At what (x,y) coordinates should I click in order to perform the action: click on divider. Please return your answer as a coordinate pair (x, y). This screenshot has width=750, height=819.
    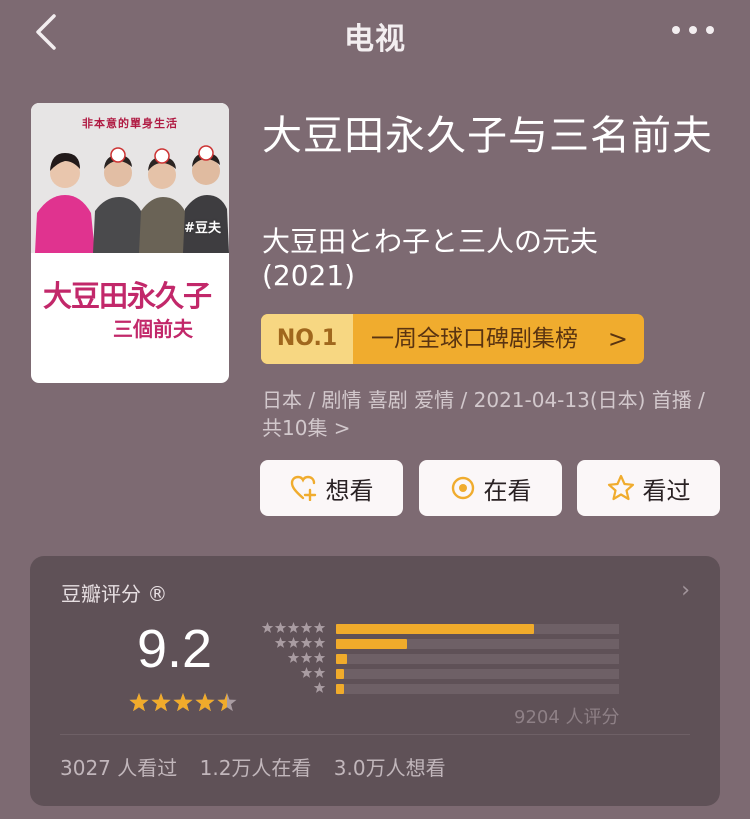
    Looking at the image, I should click on (375, 734).